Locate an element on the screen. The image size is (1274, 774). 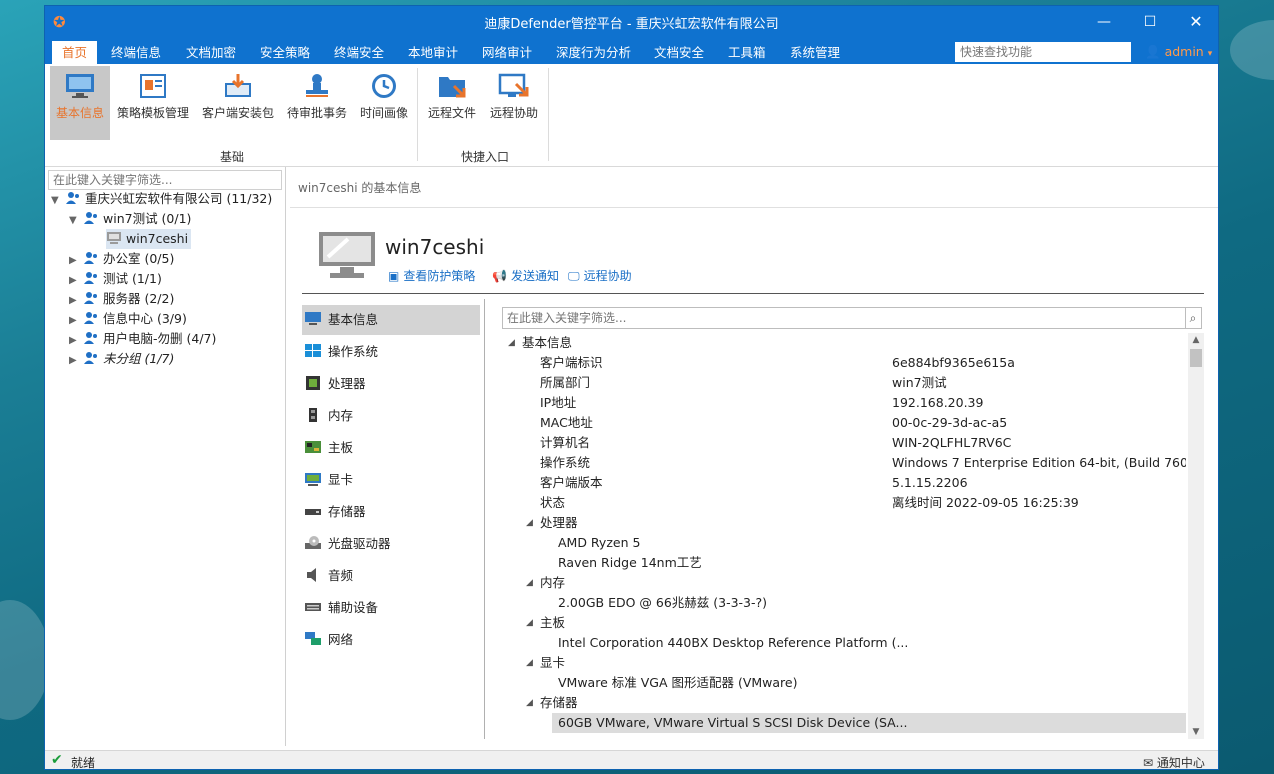
stamp-icon is located at coordinates (317, 85).